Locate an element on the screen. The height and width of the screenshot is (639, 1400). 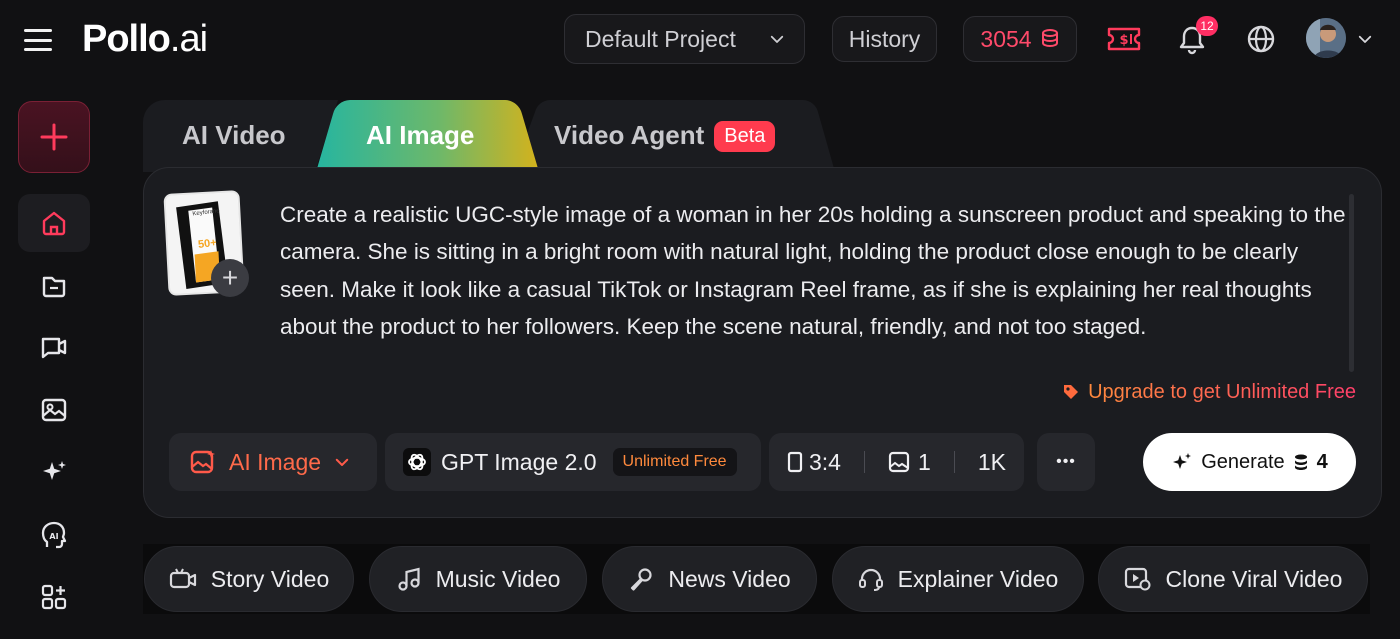
model-label: GPT Image 2.0 is located at coordinates (519, 461).